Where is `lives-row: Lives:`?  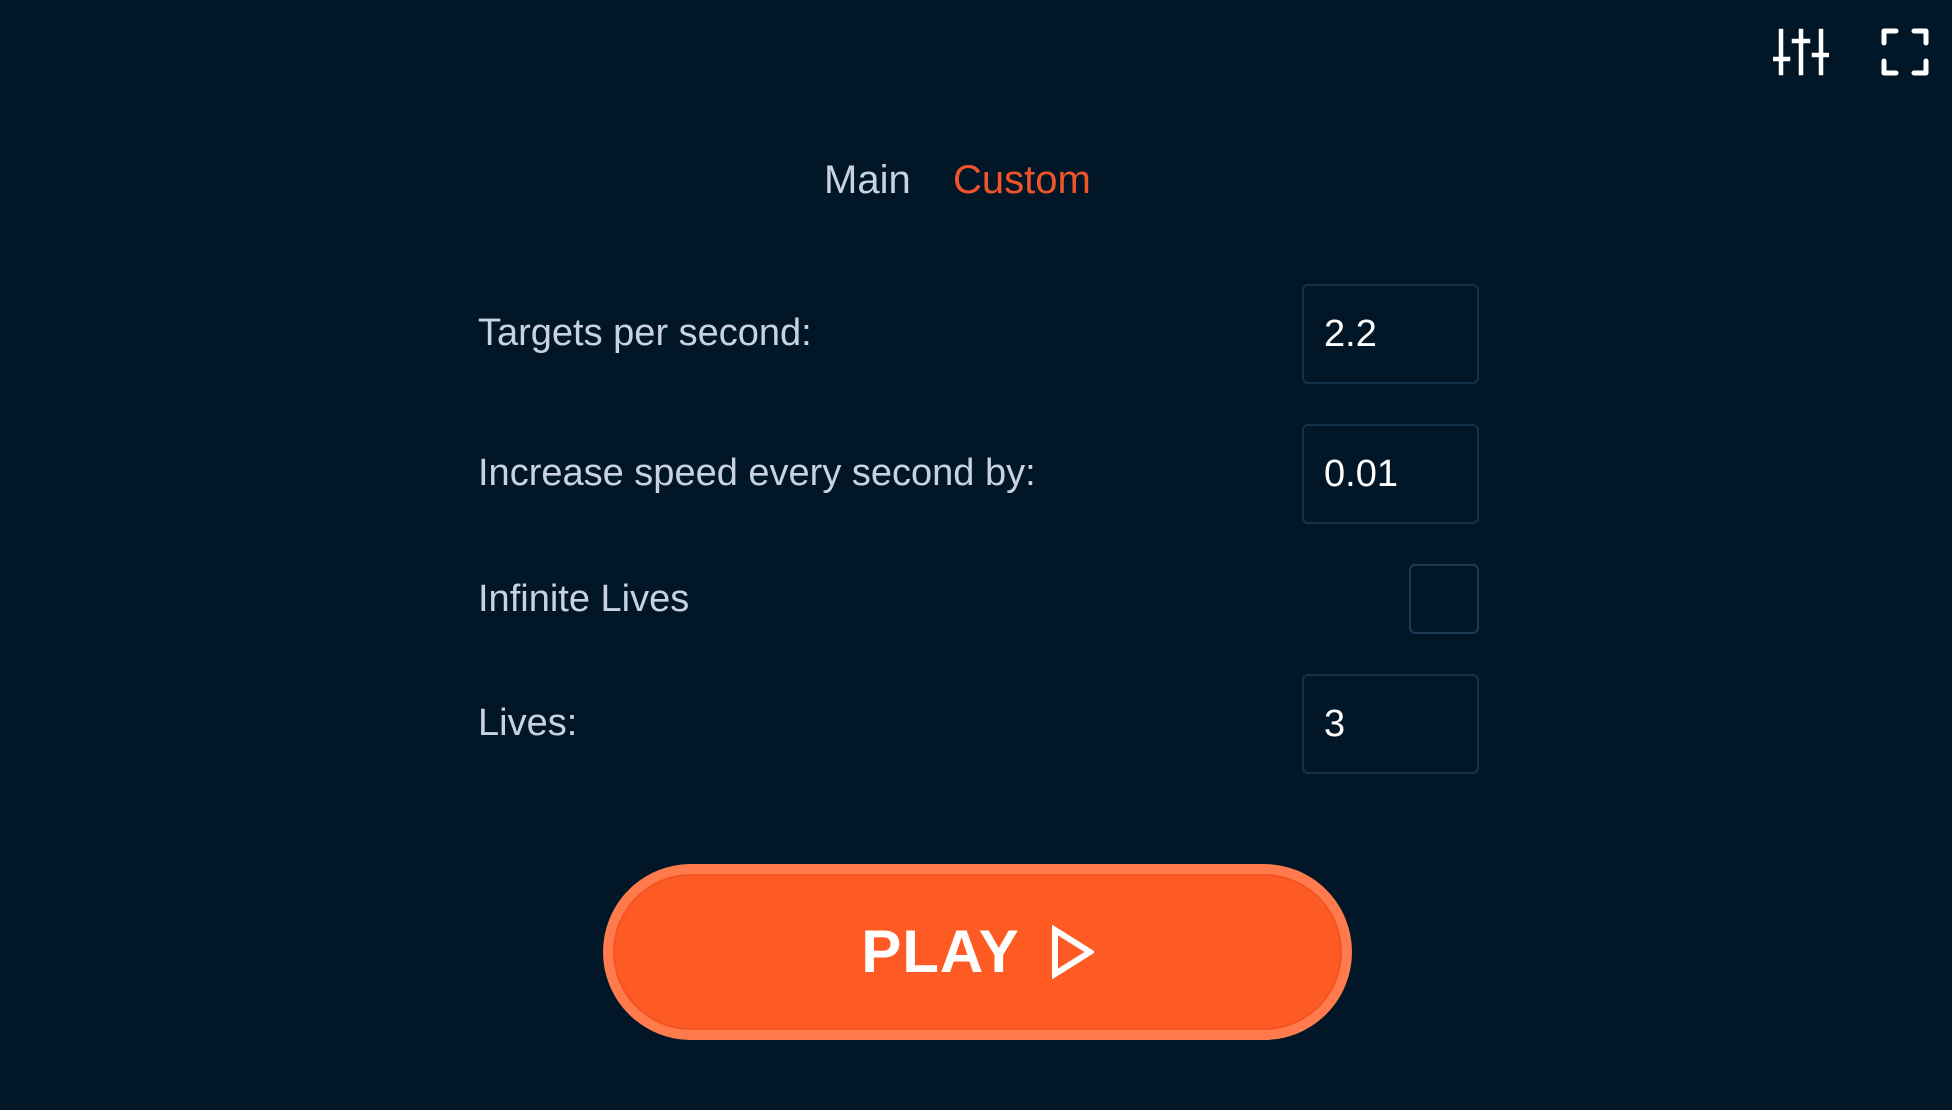
lives-row: Lives: is located at coordinates (978, 724).